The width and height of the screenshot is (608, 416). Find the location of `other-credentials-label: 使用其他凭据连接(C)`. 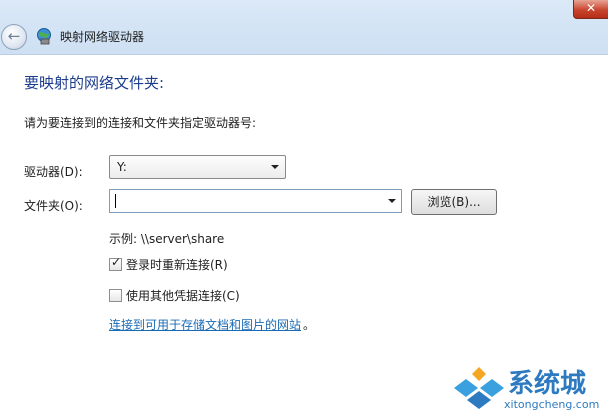

other-credentials-label: 使用其他凭据连接(C) is located at coordinates (183, 296).